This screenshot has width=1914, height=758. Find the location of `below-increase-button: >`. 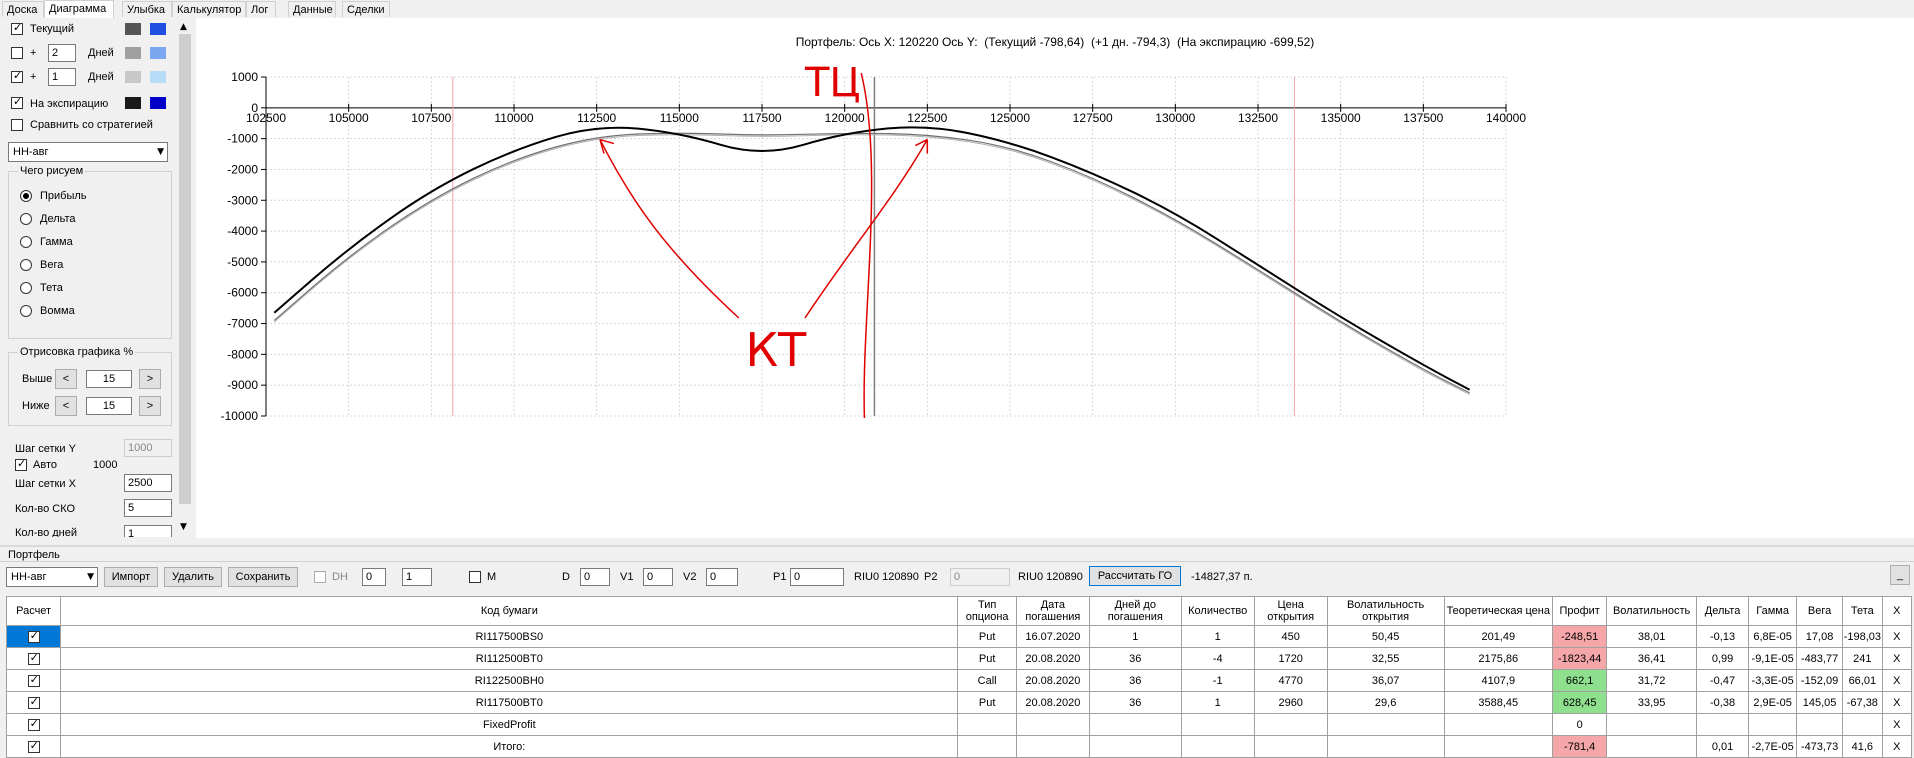

below-increase-button: > is located at coordinates (150, 406).